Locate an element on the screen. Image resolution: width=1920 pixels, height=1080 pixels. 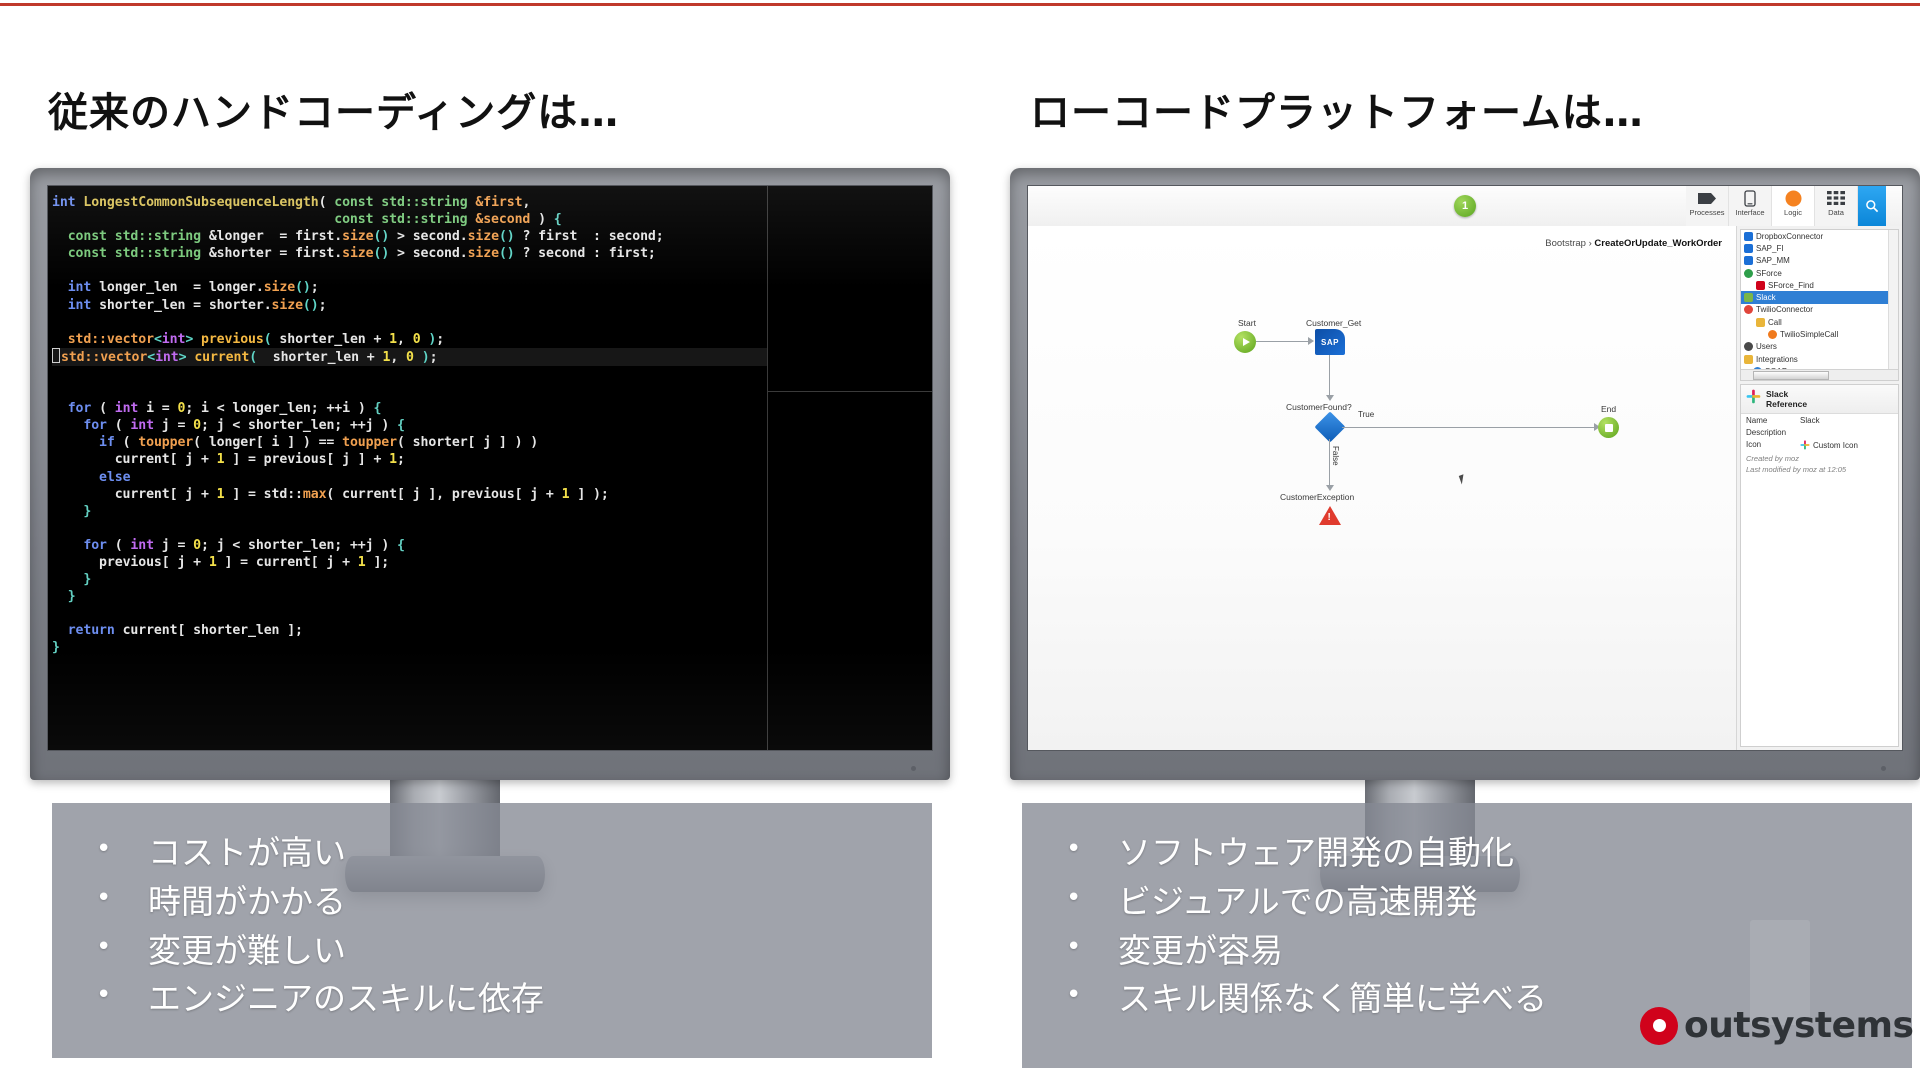
ide-tab-strip: Processes Interface Logic Data is located at coordinates (1786, 206).